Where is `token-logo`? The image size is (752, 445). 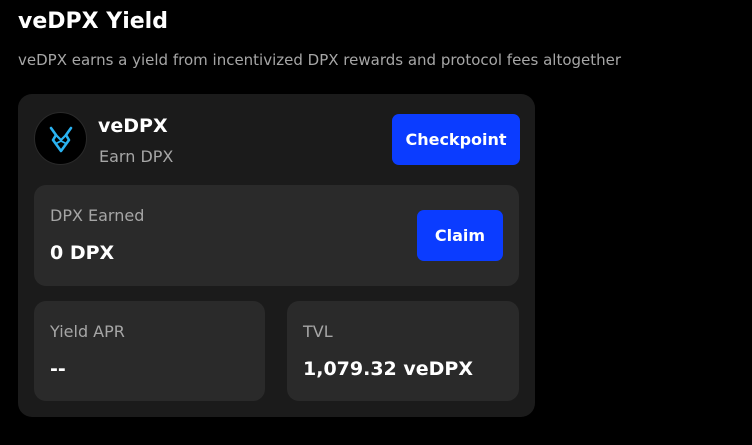 token-logo is located at coordinates (60, 138).